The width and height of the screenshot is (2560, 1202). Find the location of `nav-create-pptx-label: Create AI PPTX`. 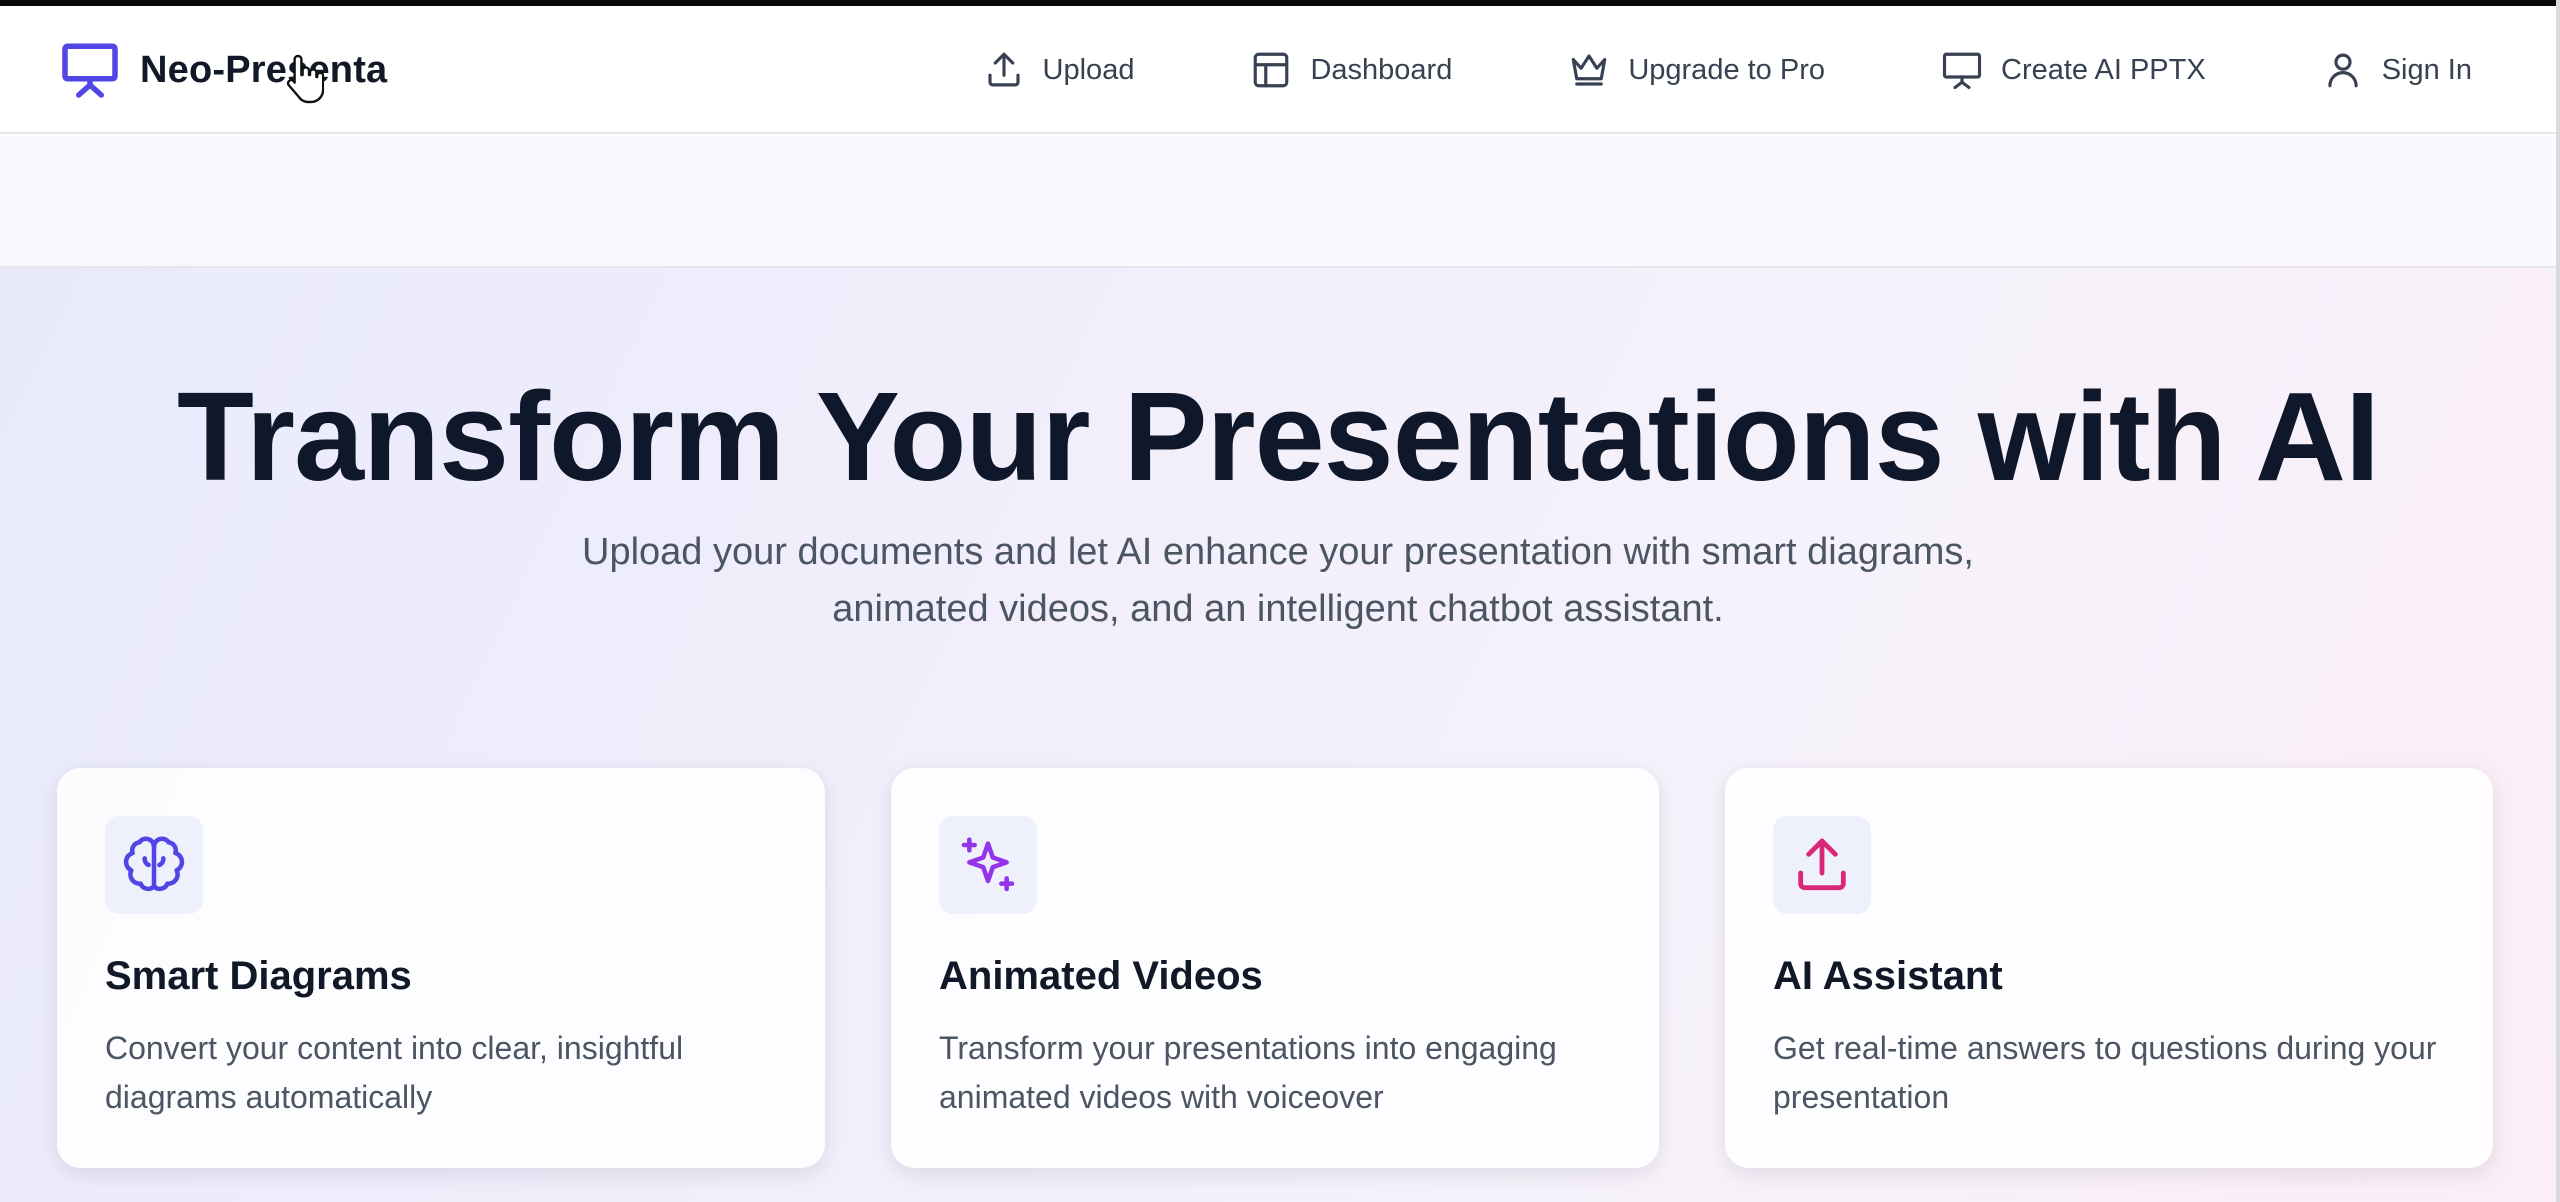

nav-create-pptx-label: Create AI PPTX is located at coordinates (2103, 69).